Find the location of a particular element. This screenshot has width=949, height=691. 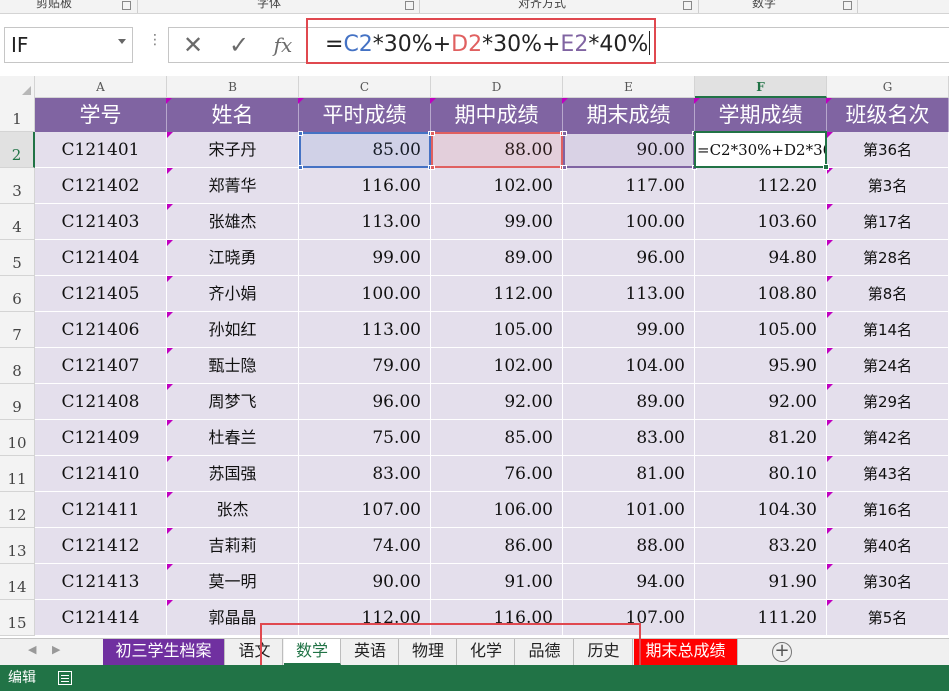

header-cell: 班级名次 is located at coordinates (888, 115).